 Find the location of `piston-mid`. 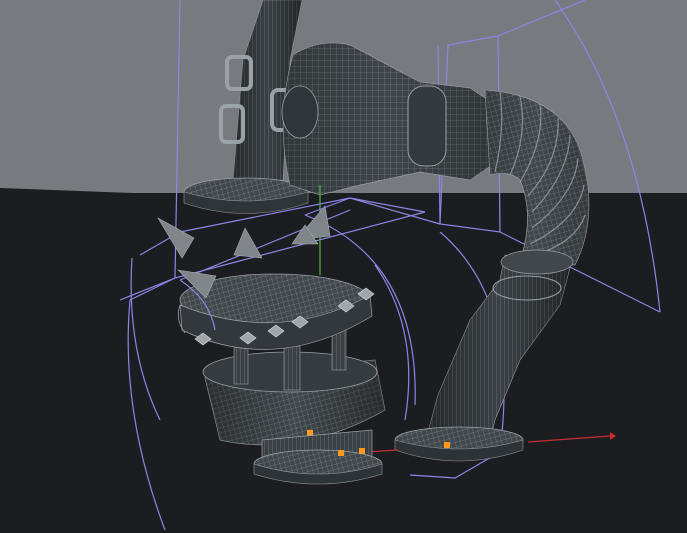

piston-mid is located at coordinates (292, 368).